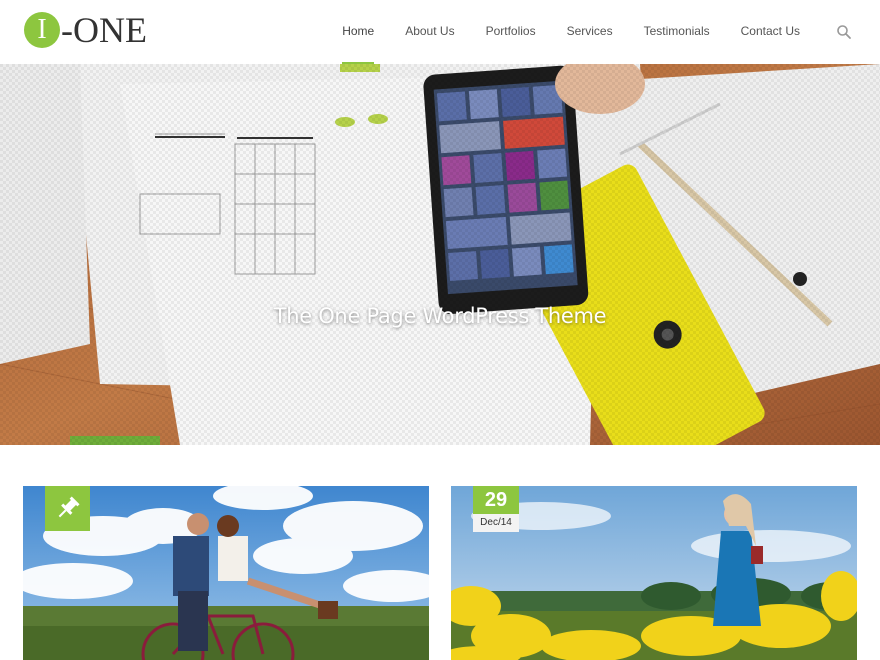  I want to click on search-icon, so click(844, 32).